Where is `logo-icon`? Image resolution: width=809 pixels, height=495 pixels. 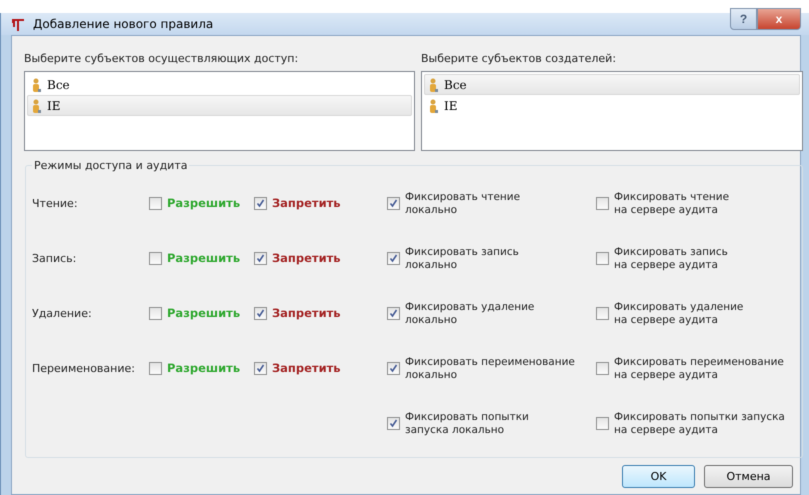 logo-icon is located at coordinates (18, 24).